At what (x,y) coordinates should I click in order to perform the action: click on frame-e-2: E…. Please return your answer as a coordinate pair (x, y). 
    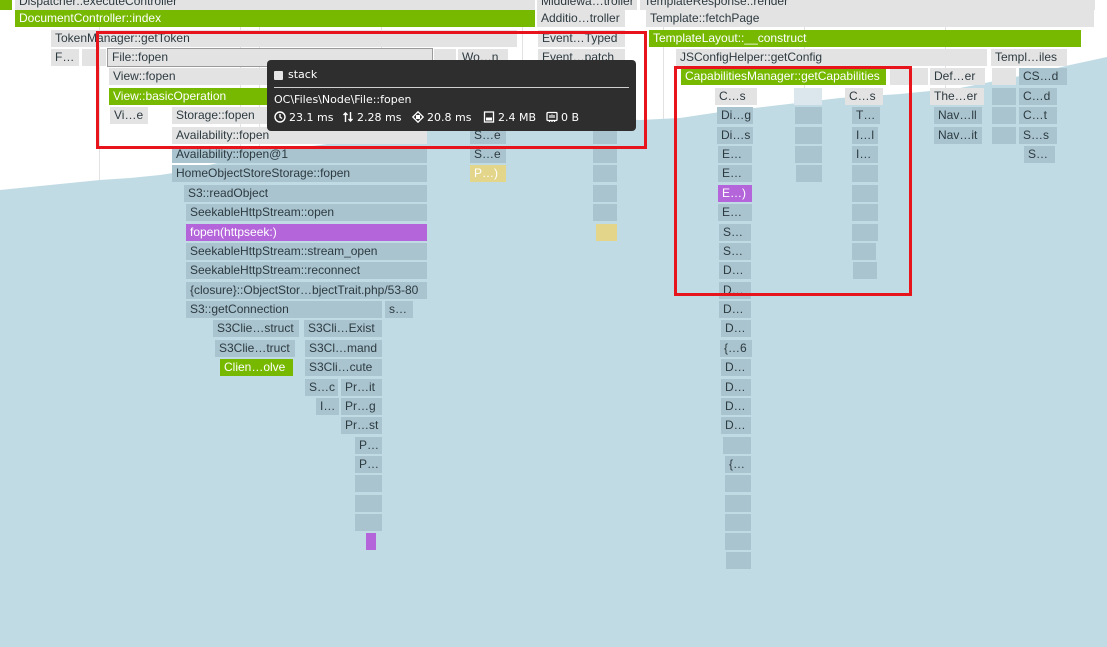
    Looking at the image, I should click on (735, 173).